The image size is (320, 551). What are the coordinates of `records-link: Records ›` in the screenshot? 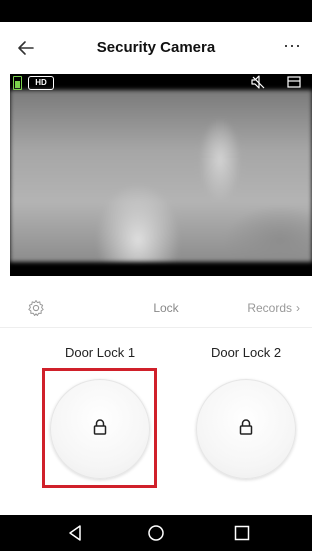 It's located at (273, 308).